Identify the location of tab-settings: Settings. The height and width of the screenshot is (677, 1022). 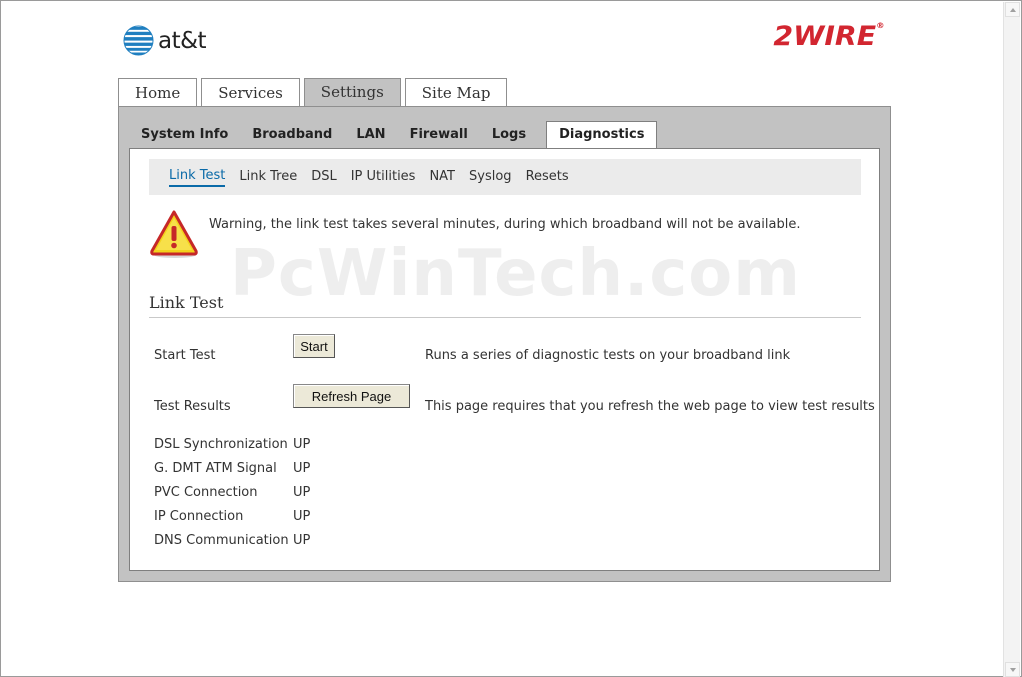
(352, 92).